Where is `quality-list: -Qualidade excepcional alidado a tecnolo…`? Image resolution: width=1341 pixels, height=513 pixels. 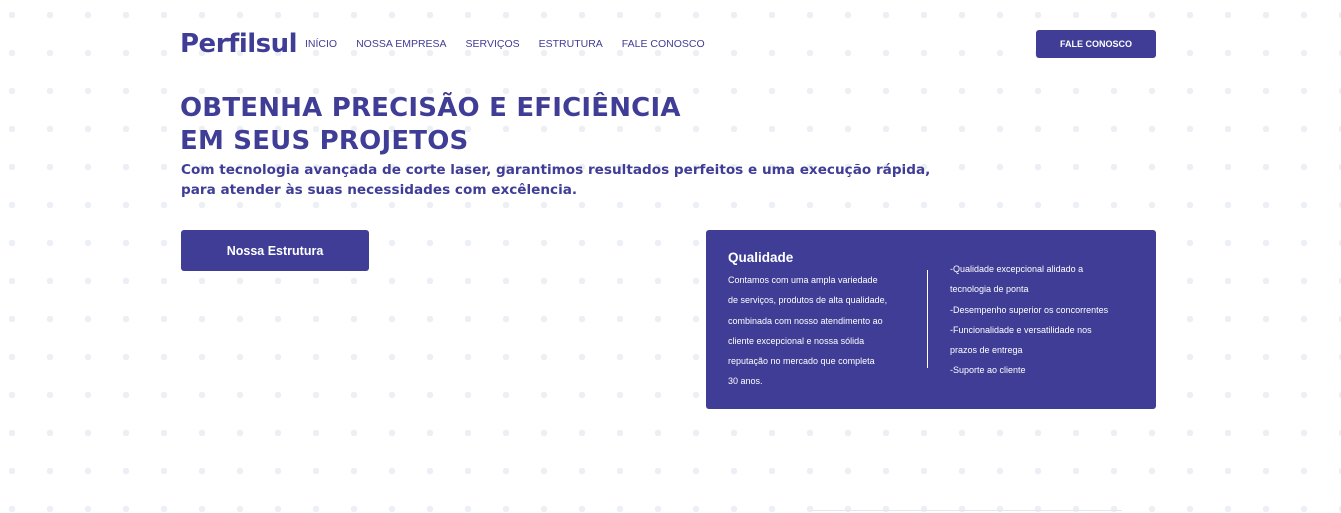
quality-list: -Qualidade excepcional alidado a tecnolo… is located at coordinates (1029, 320).